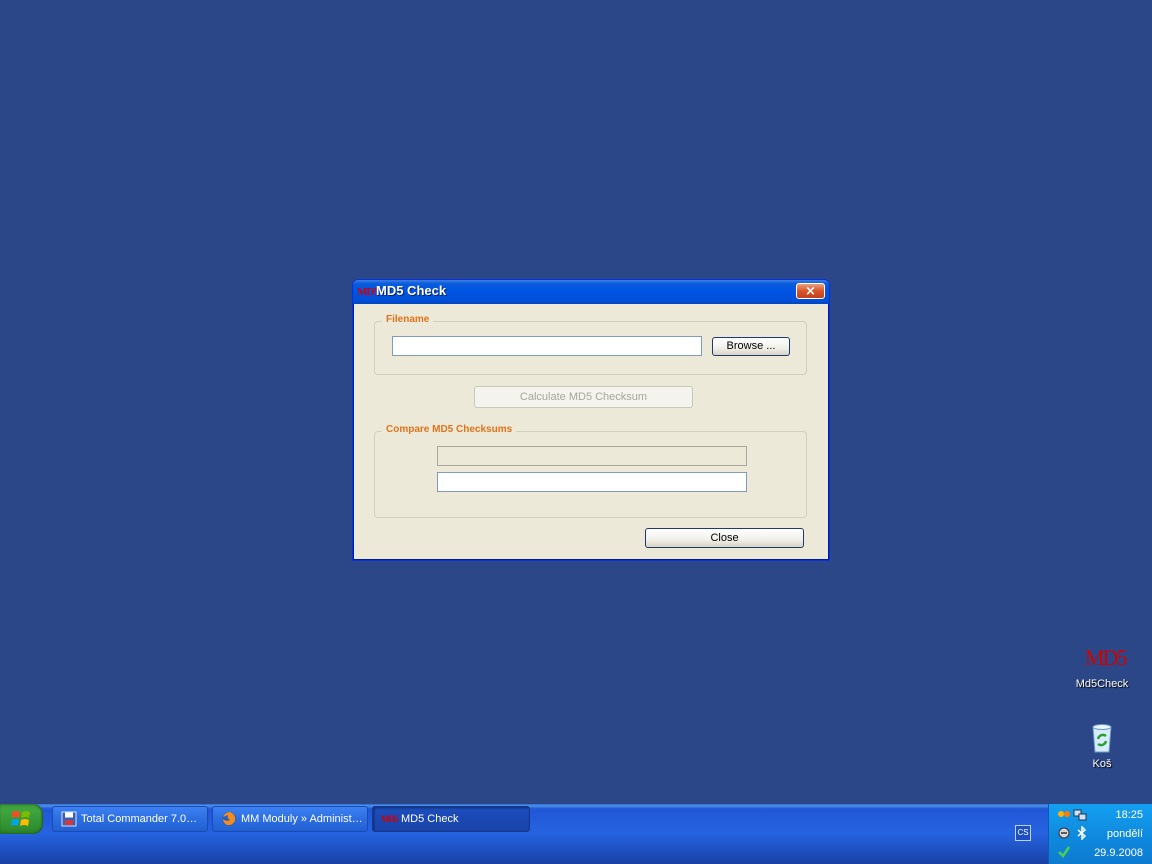 Image resolution: width=1152 pixels, height=864 pixels. Describe the element at coordinates (591, 292) in the screenshot. I see `title-bar: MD5 MD5 Check ×` at that location.